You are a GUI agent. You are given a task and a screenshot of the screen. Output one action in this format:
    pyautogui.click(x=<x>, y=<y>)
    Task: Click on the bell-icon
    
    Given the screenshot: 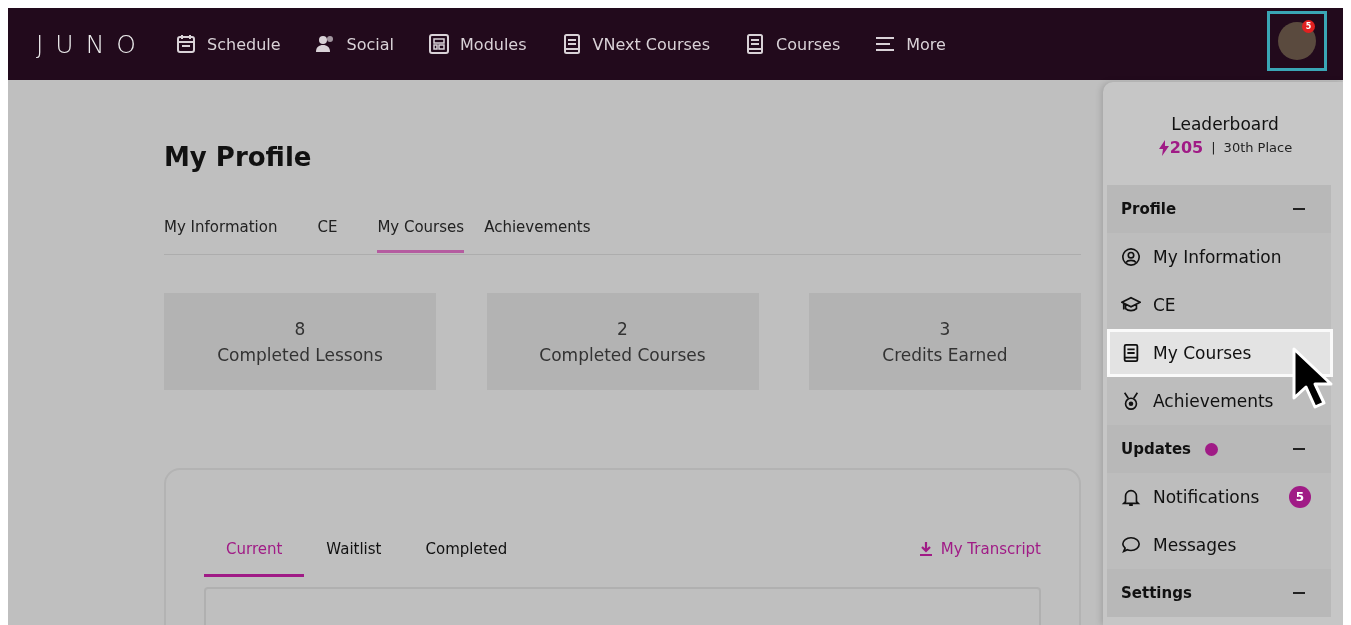 What is the action you would take?
    pyautogui.click(x=1131, y=497)
    